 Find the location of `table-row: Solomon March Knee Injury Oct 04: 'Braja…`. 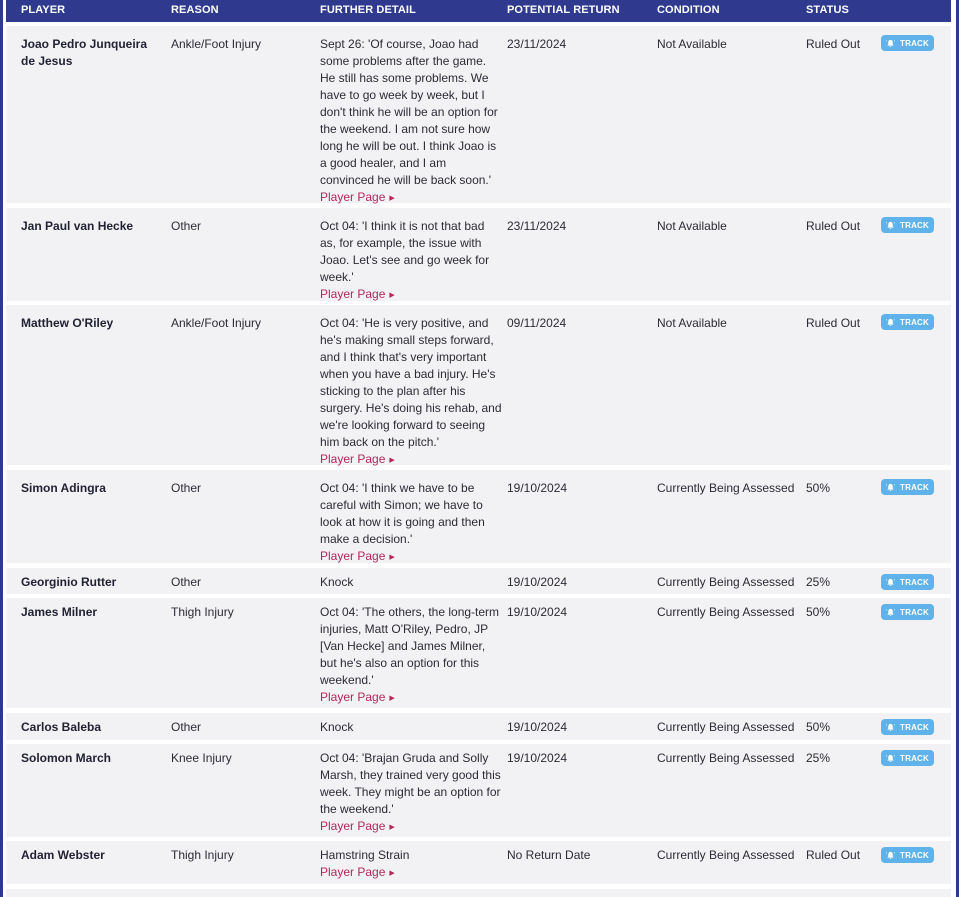

table-row: Solomon March Knee Injury Oct 04: 'Braja… is located at coordinates (478, 790).